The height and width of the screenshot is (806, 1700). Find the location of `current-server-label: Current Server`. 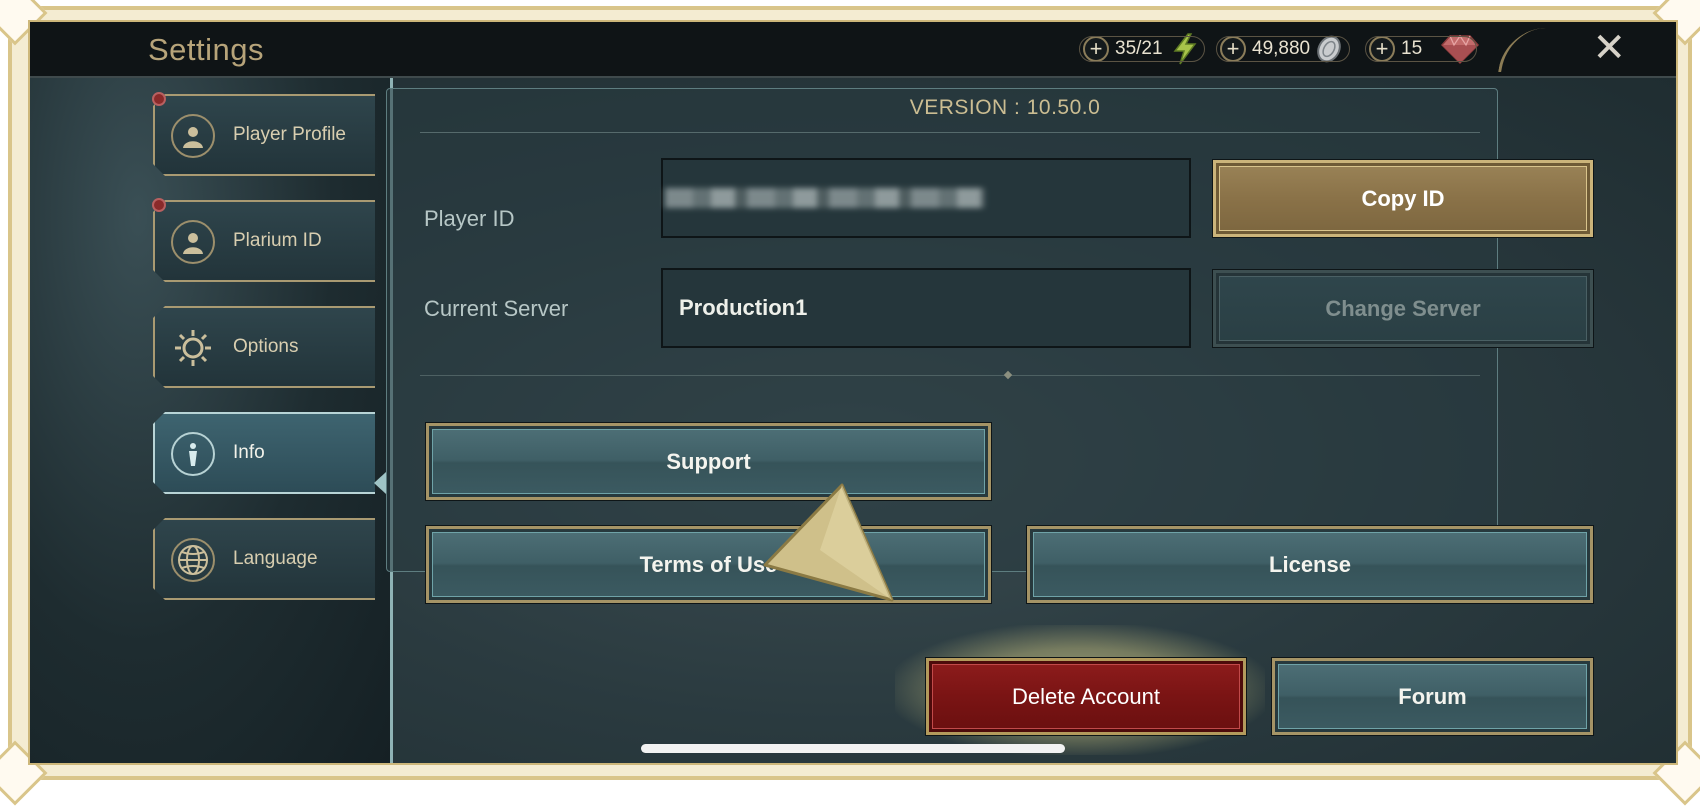

current-server-label: Current Server is located at coordinates (496, 308).